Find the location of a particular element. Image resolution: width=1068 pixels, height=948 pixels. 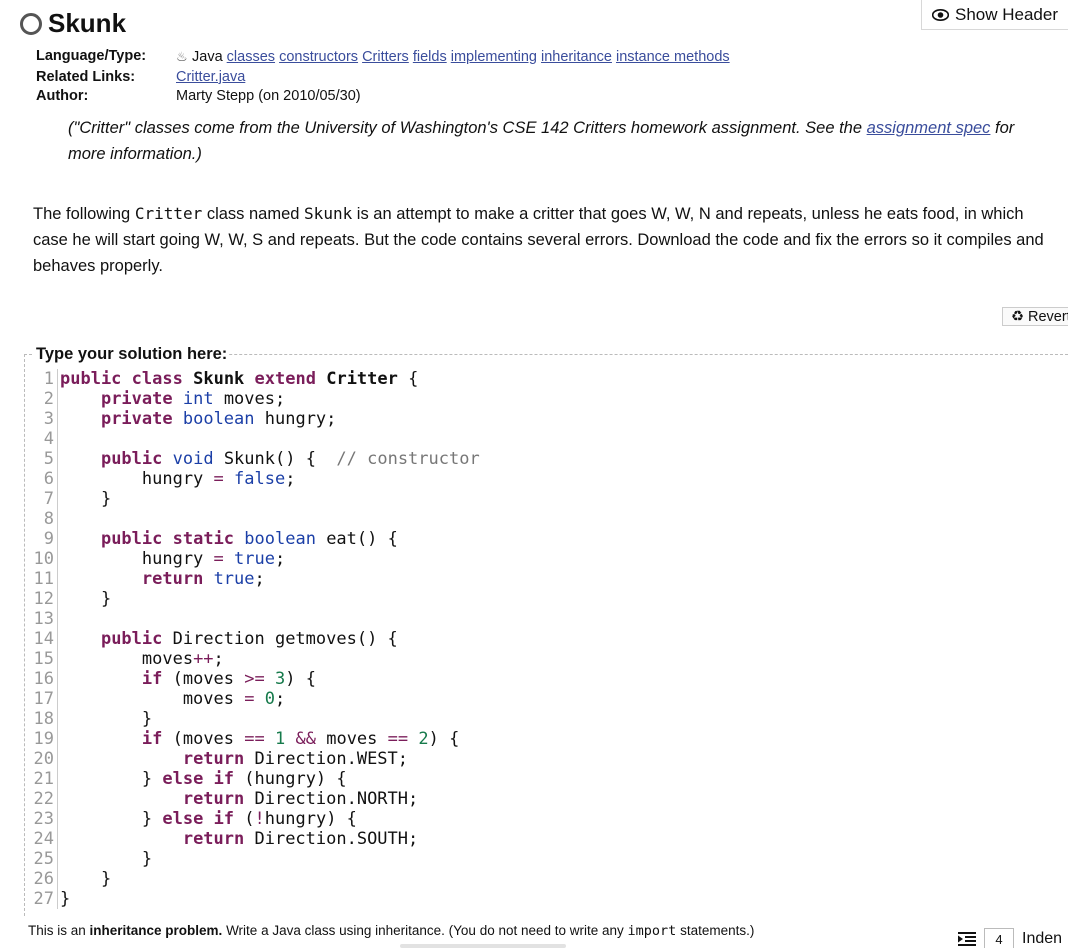

line-number: 10 is located at coordinates (43, 559).